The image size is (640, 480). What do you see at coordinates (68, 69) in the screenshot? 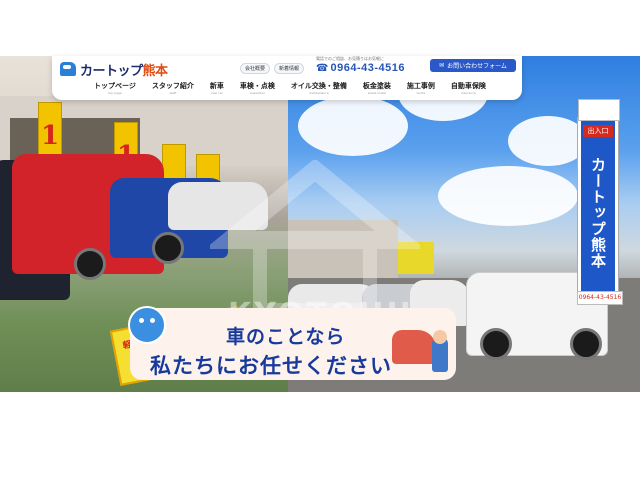
I see `car-logo-icon` at bounding box center [68, 69].